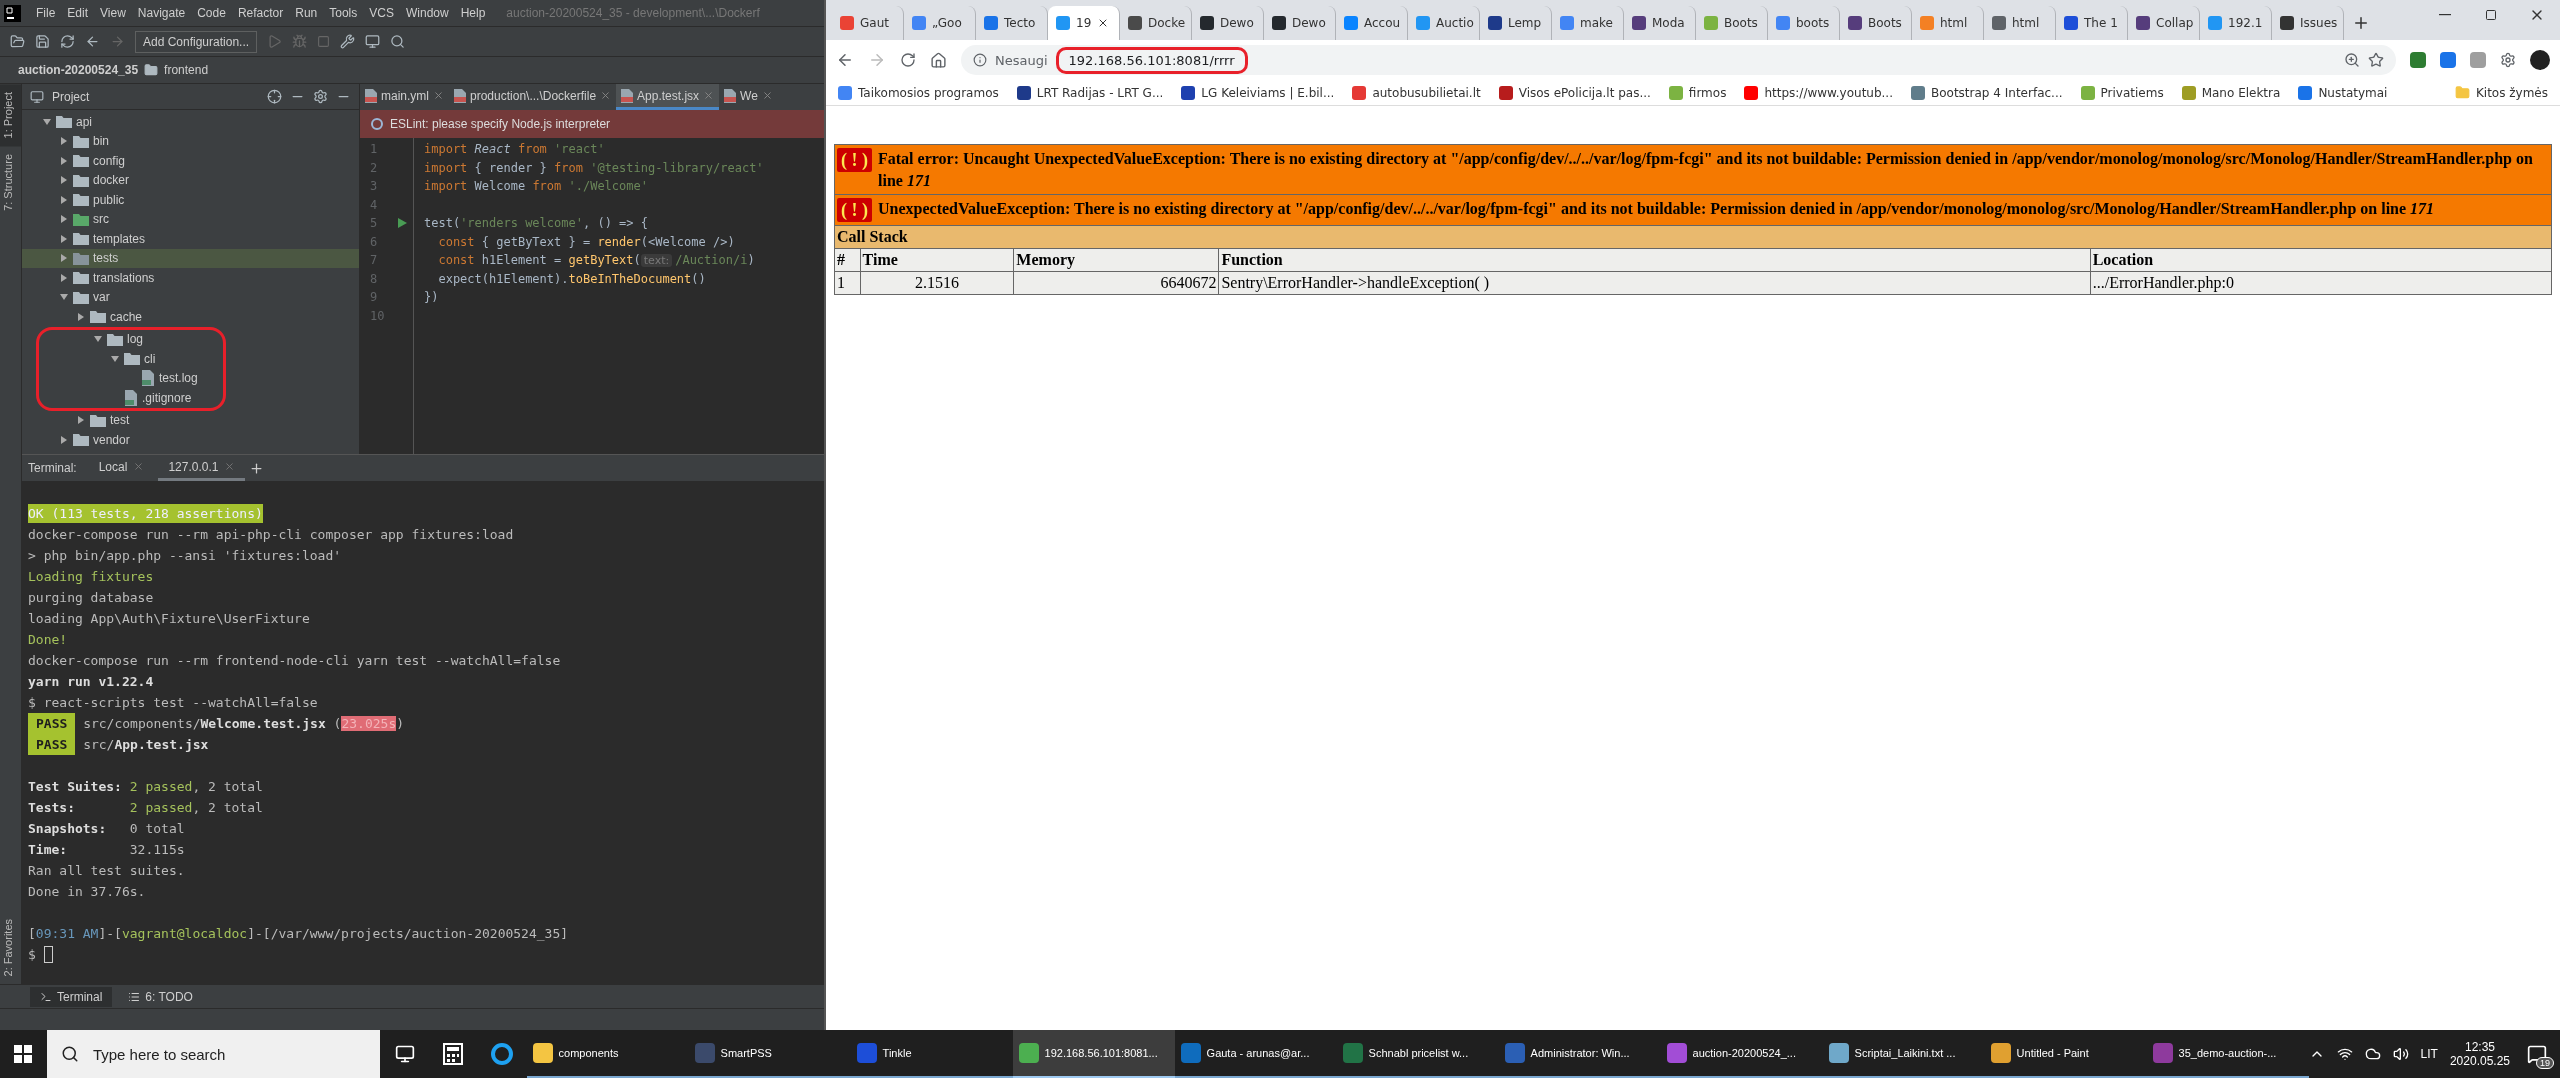 Image resolution: width=2560 pixels, height=1078 pixels. Describe the element at coordinates (2376, 60) in the screenshot. I see `star-icon` at that location.